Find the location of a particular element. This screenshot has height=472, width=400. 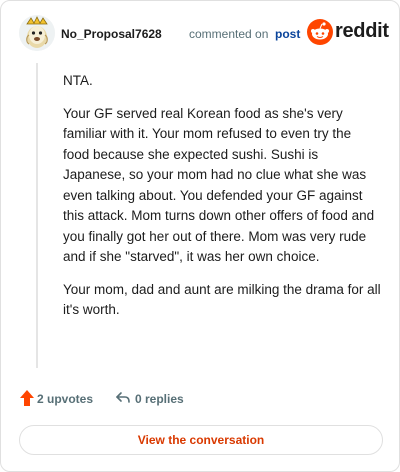

author-name: No_Proposal7628 is located at coordinates (111, 34).